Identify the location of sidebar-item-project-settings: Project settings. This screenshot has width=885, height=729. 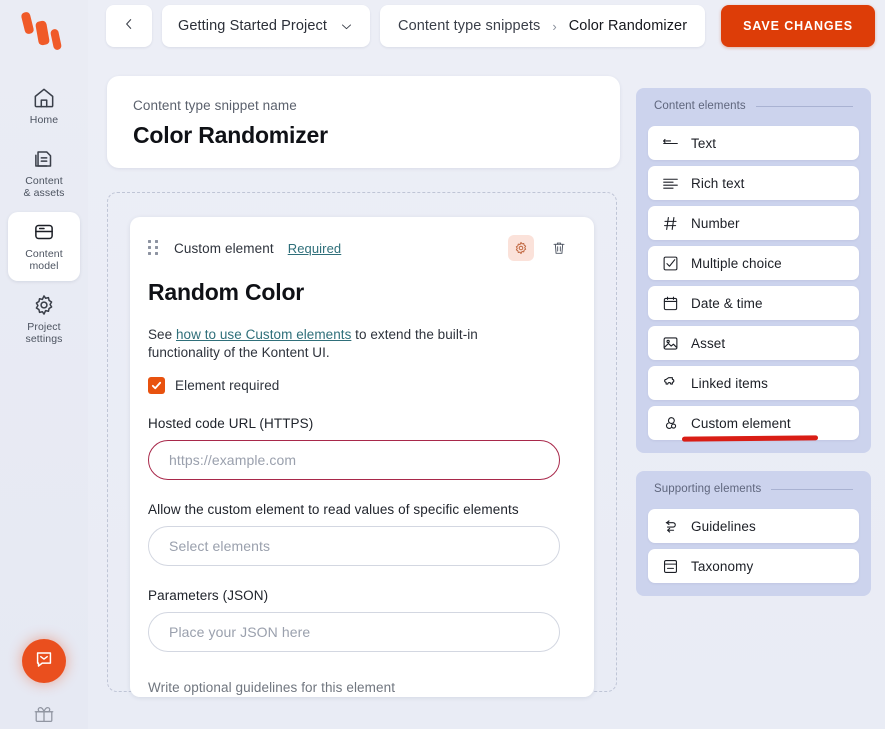
(44, 319).